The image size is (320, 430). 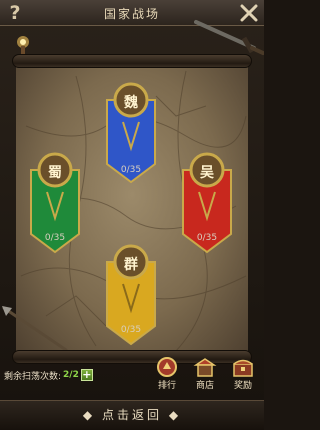 I want to click on faction-count-qun: 0/35, so click(x=131, y=330).